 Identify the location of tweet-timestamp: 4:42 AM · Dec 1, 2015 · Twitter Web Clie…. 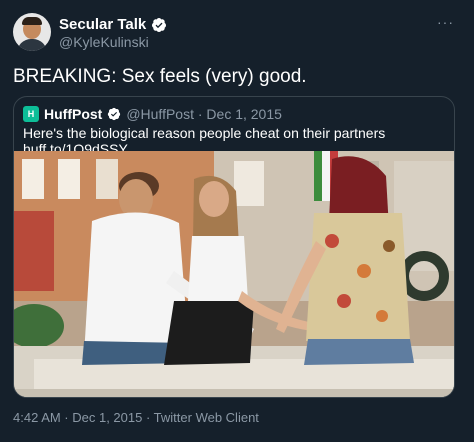
(136, 417).